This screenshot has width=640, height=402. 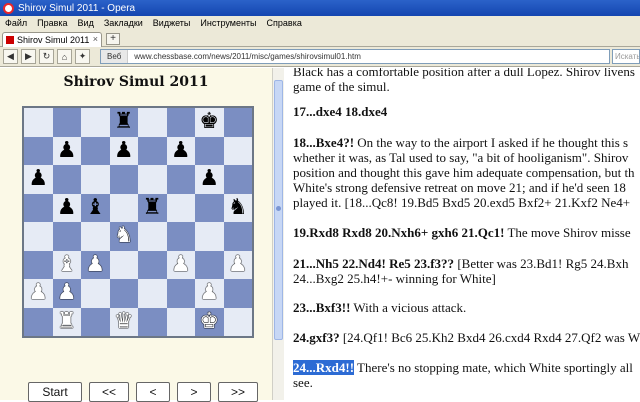 What do you see at coordinates (284, 23) in the screenshot?
I see `menu-help: Справка` at bounding box center [284, 23].